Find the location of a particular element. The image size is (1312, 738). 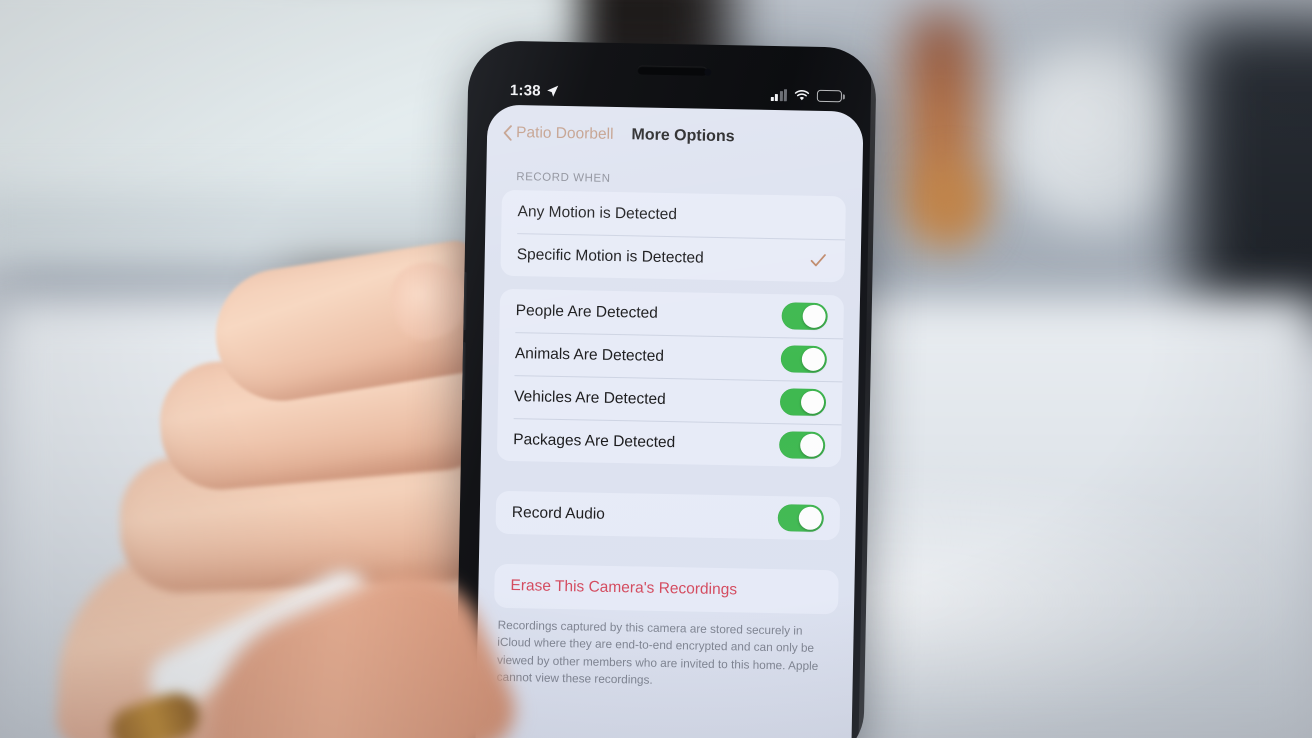

front-camera is located at coordinates (708, 72).